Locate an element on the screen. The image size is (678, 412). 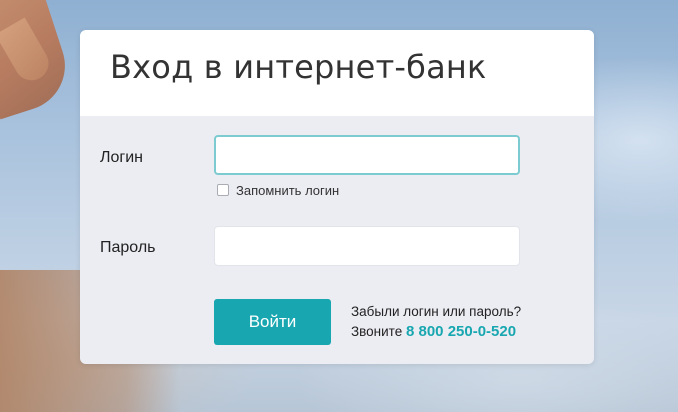
phone-number: 8 800 250-0-520 is located at coordinates (461, 331).